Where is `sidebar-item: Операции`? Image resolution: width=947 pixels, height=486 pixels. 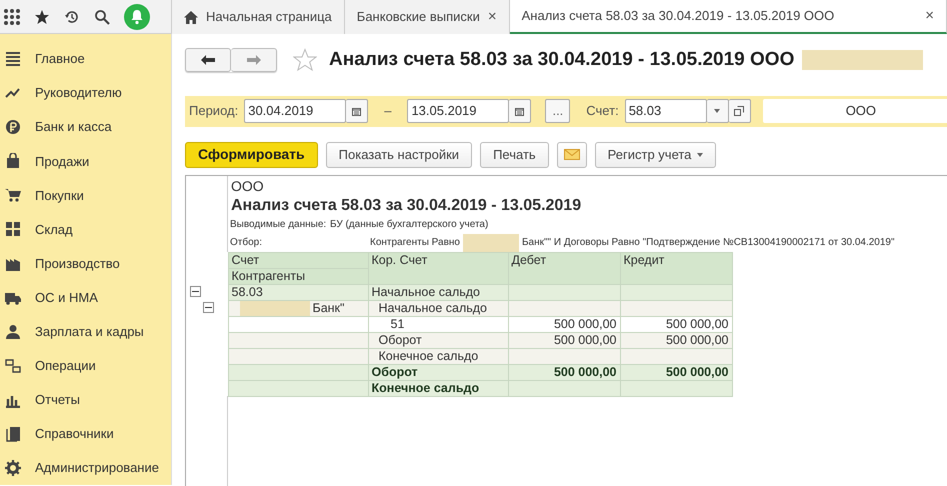 sidebar-item: Операции is located at coordinates (85, 365).